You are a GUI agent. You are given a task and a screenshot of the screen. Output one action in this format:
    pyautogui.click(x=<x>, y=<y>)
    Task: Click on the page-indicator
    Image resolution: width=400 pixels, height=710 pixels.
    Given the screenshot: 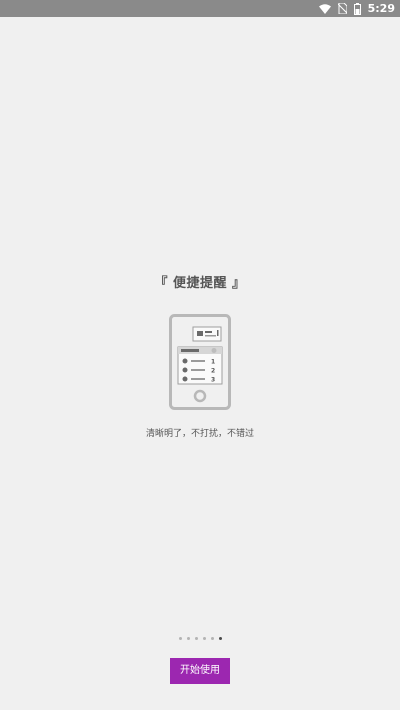 What is the action you would take?
    pyautogui.click(x=204, y=638)
    